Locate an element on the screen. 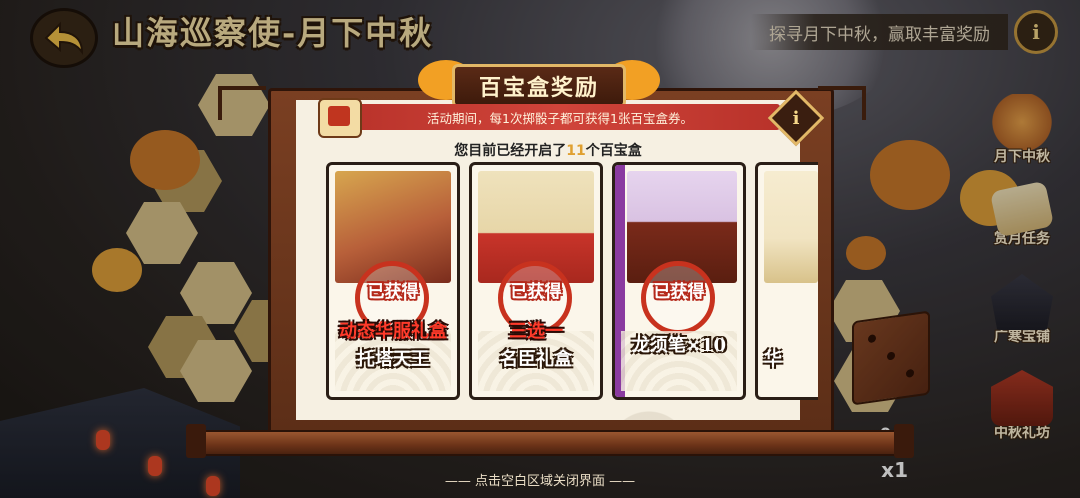 The image size is (1080, 498). card-subtitle: 华 is located at coordinates (773, 359).